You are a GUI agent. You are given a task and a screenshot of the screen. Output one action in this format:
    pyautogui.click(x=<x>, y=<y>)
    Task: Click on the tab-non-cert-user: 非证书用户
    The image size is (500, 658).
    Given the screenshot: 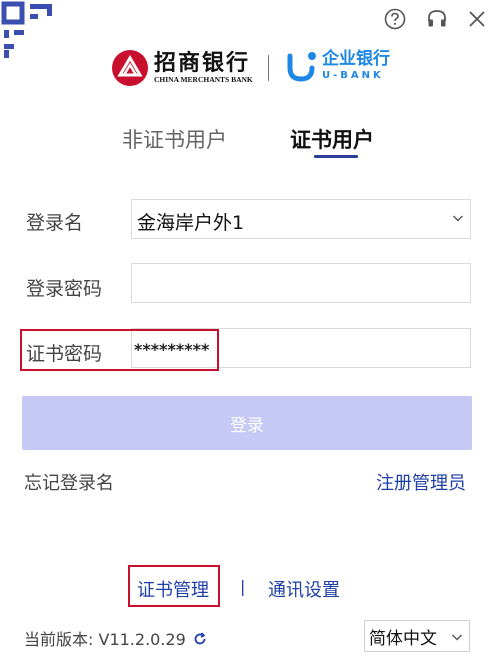 What is the action you would take?
    pyautogui.click(x=174, y=139)
    